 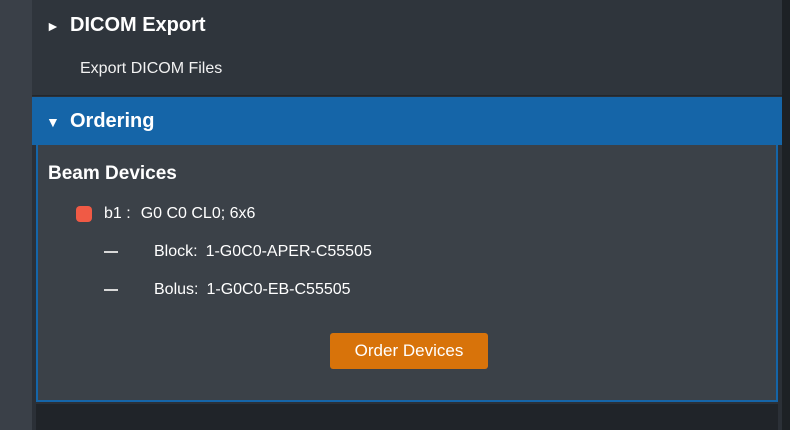 I want to click on beam-status-icon, so click(x=84, y=214).